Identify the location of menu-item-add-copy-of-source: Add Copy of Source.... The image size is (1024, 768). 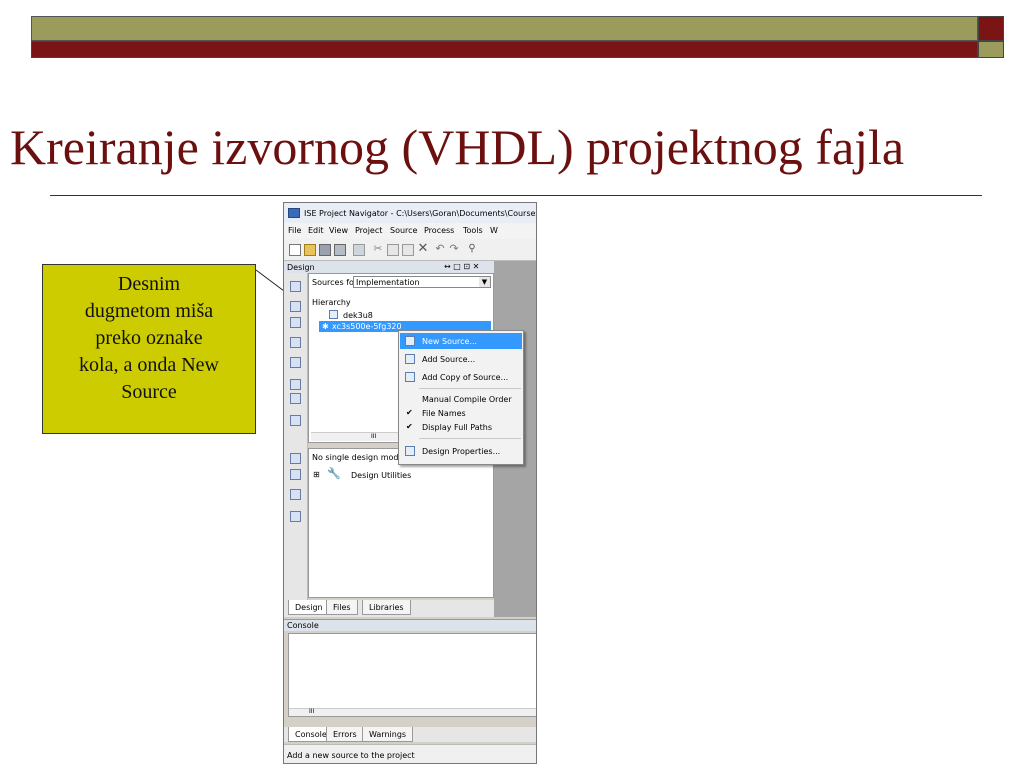
(461, 377).